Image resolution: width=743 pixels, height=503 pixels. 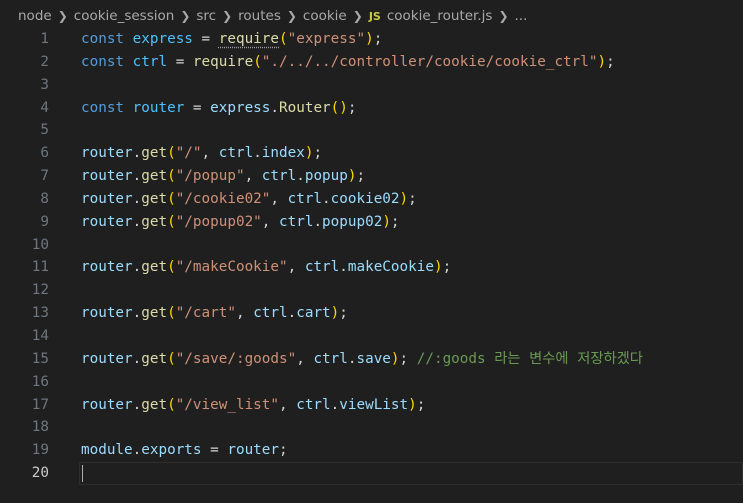 I want to click on code-token: "/cart", so click(x=205, y=313).